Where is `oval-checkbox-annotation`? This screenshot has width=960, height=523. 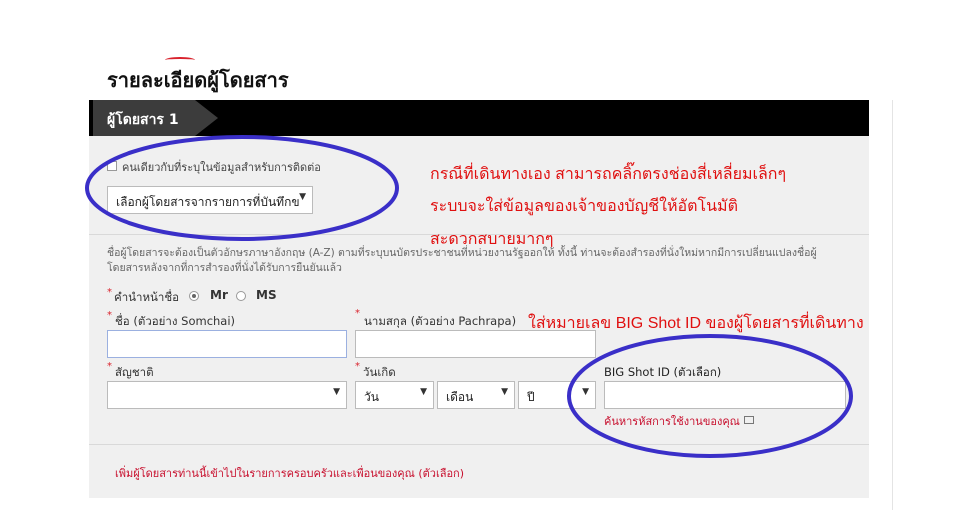 oval-checkbox-annotation is located at coordinates (242, 188).